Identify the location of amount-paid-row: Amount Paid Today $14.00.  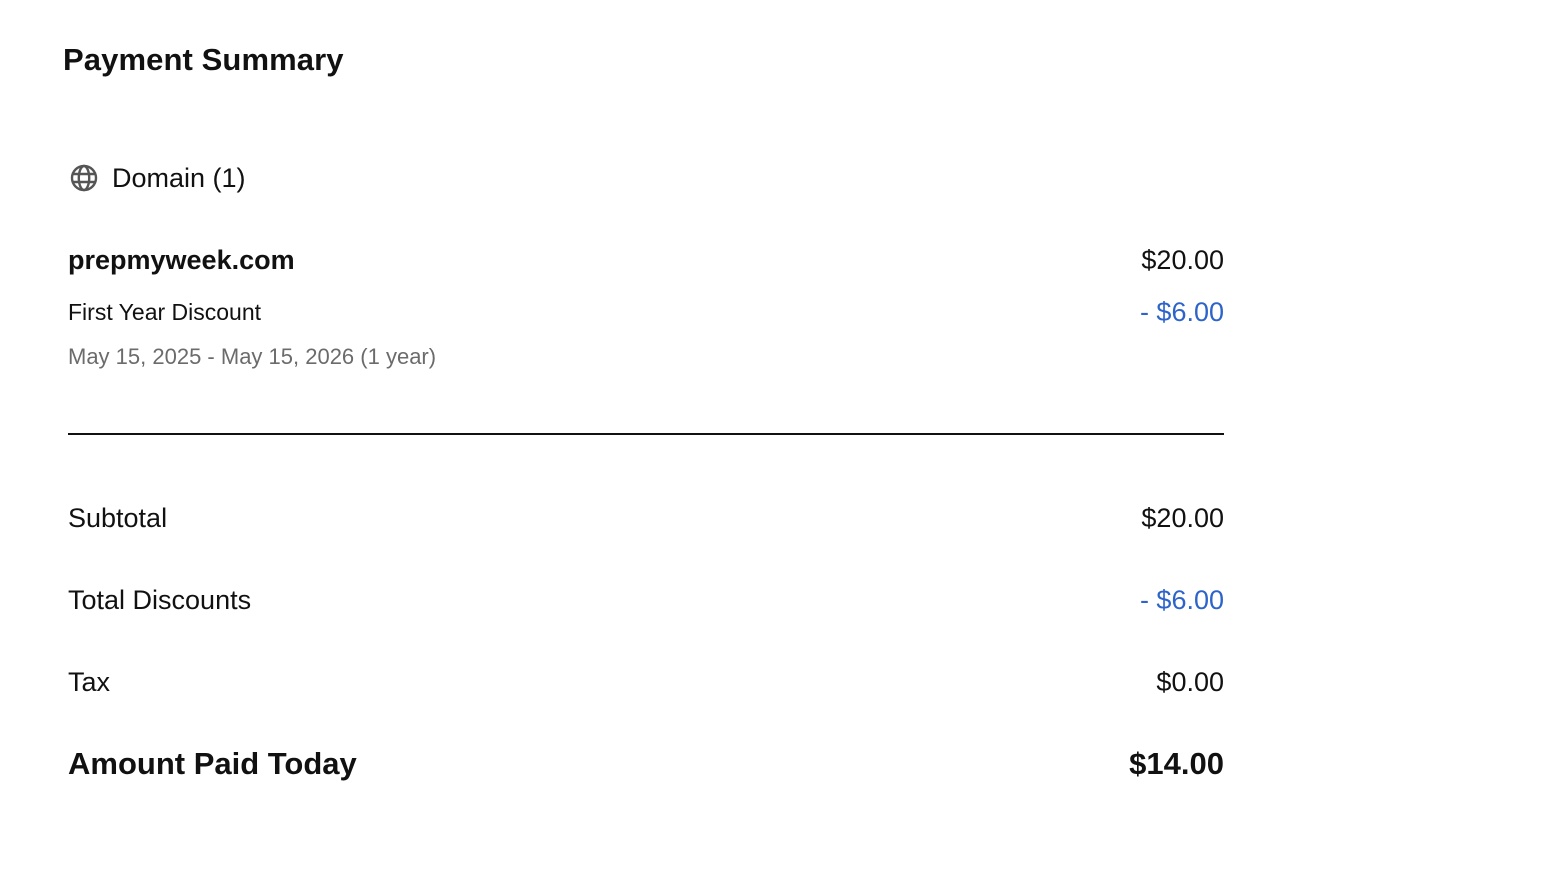
(646, 764).